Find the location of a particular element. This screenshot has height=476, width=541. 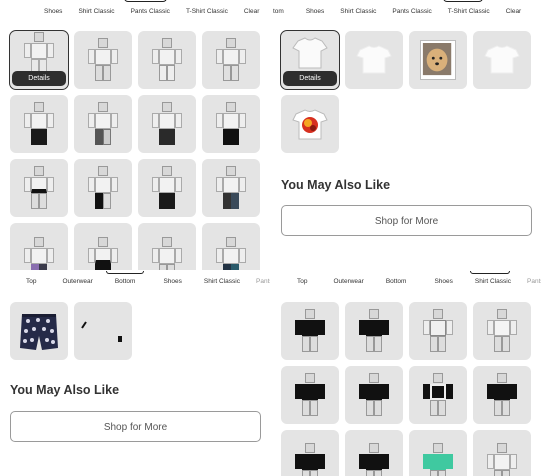

section-title: You May Also Like is located at coordinates (336, 185).